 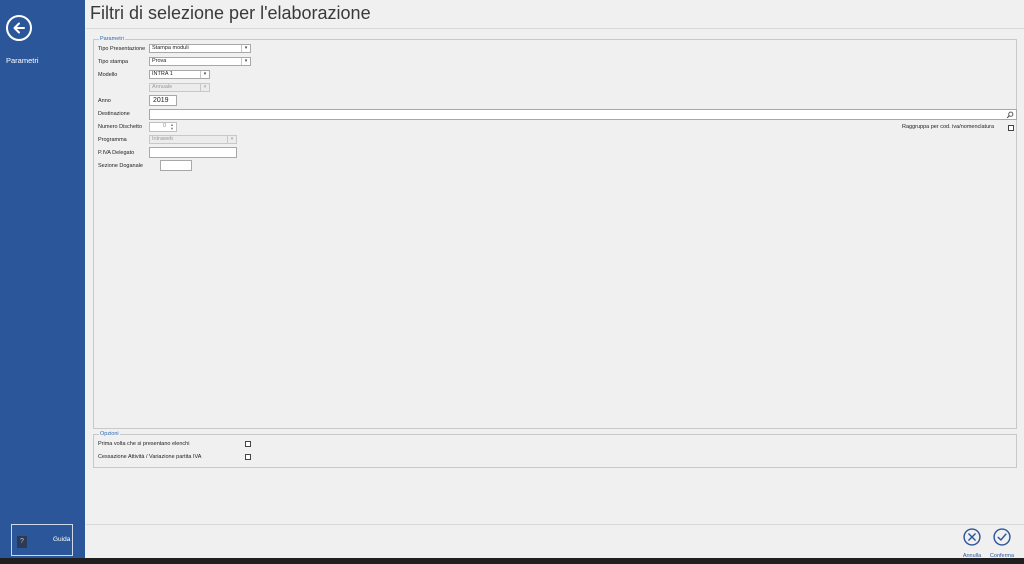 What do you see at coordinates (120, 127) in the screenshot?
I see `numero-dischetto-label: Numero Dischetto` at bounding box center [120, 127].